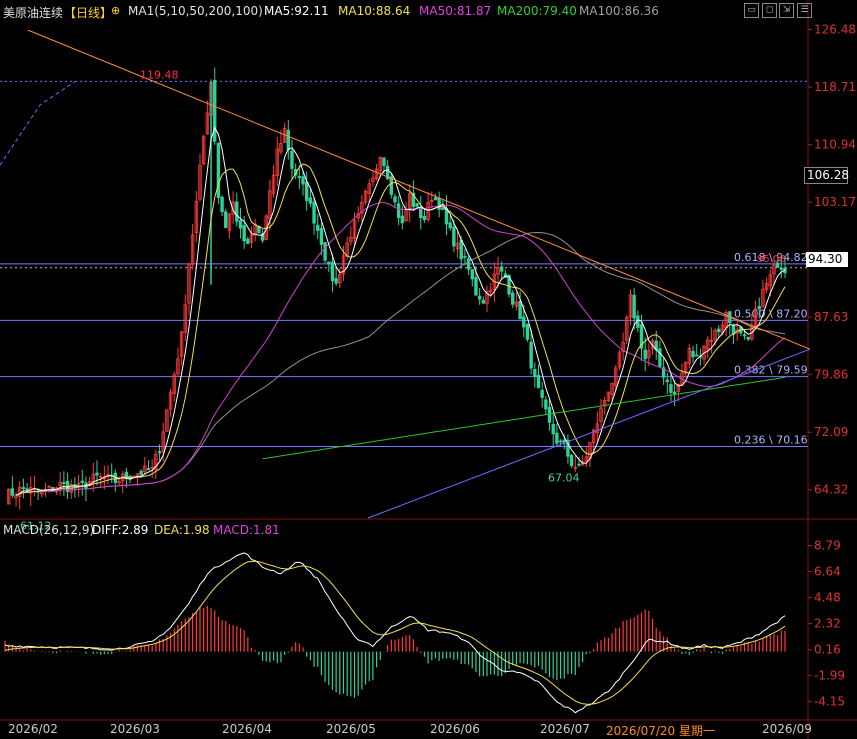 This screenshot has height=739, width=857. I want to click on last-price-tag: 94.30, so click(827, 259).